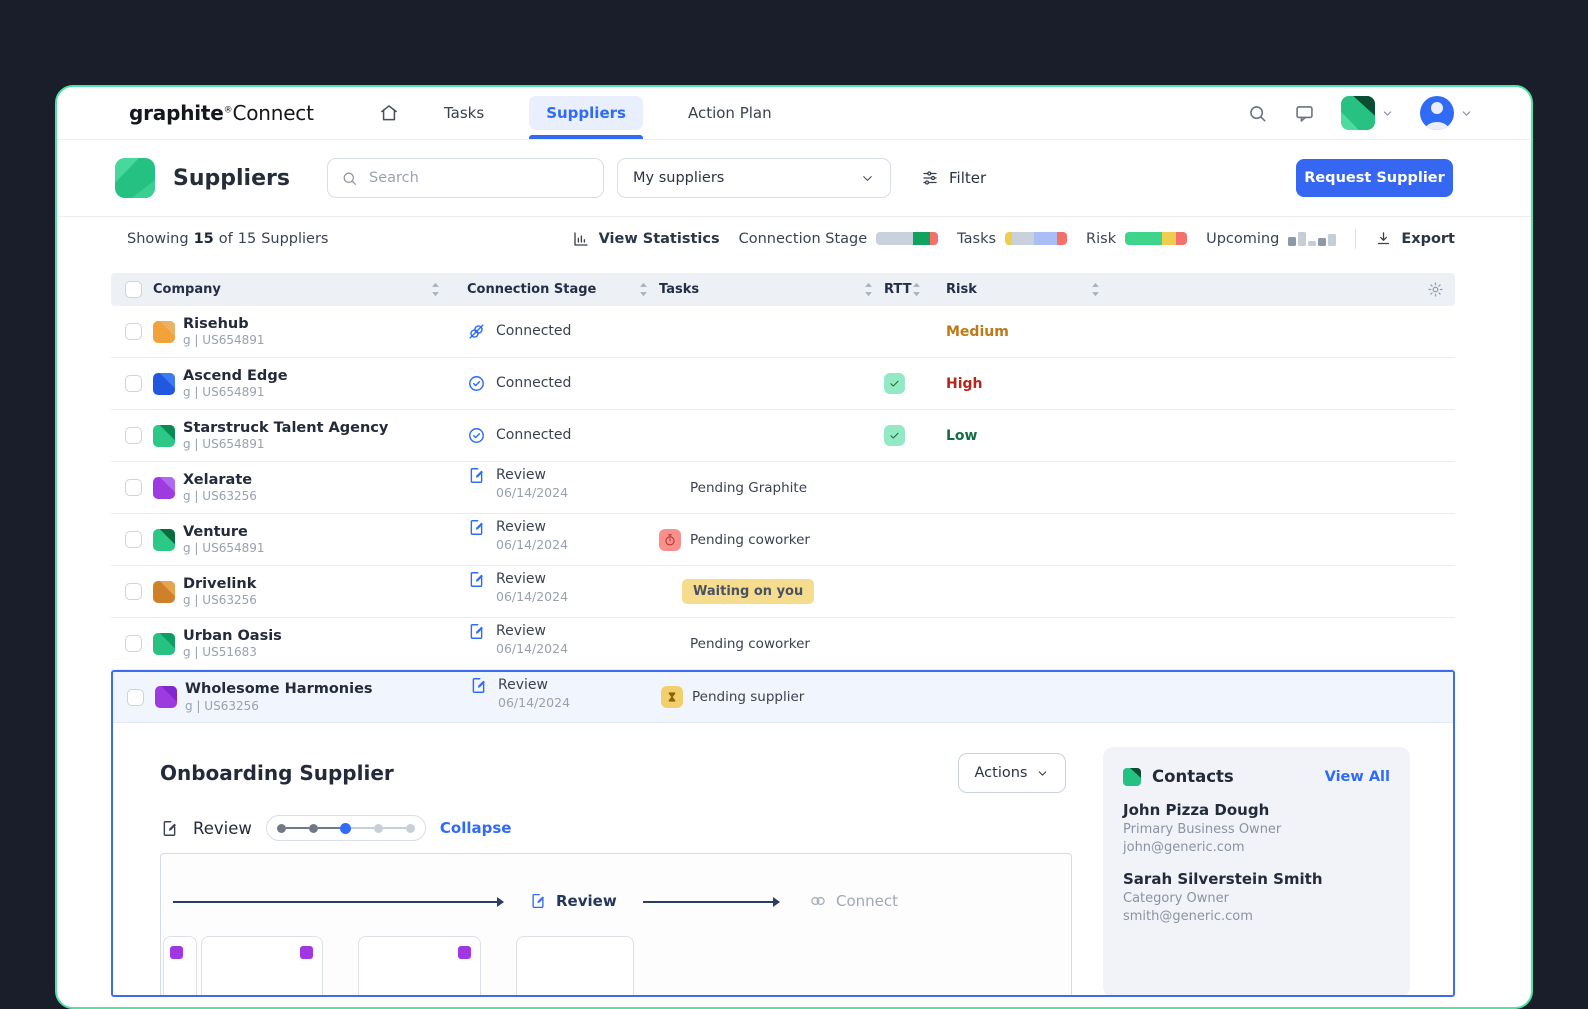 This screenshot has width=1588, height=1009. What do you see at coordinates (532, 649) in the screenshot?
I see `stage-date: 06/14/2024` at bounding box center [532, 649].